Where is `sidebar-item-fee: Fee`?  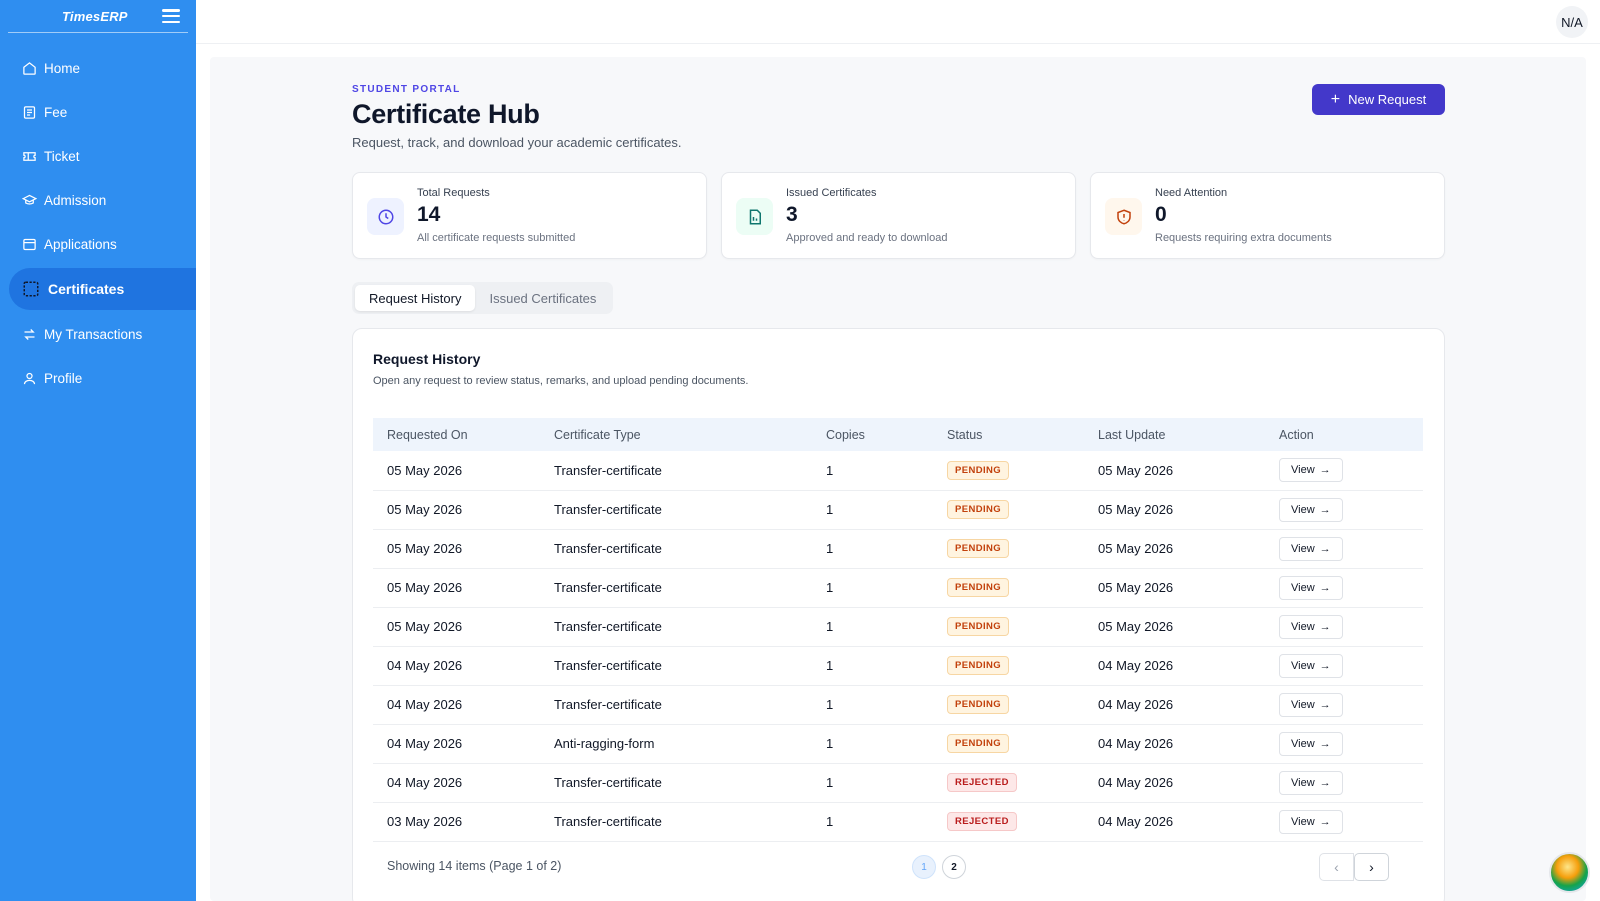 sidebar-item-fee: Fee is located at coordinates (98, 112).